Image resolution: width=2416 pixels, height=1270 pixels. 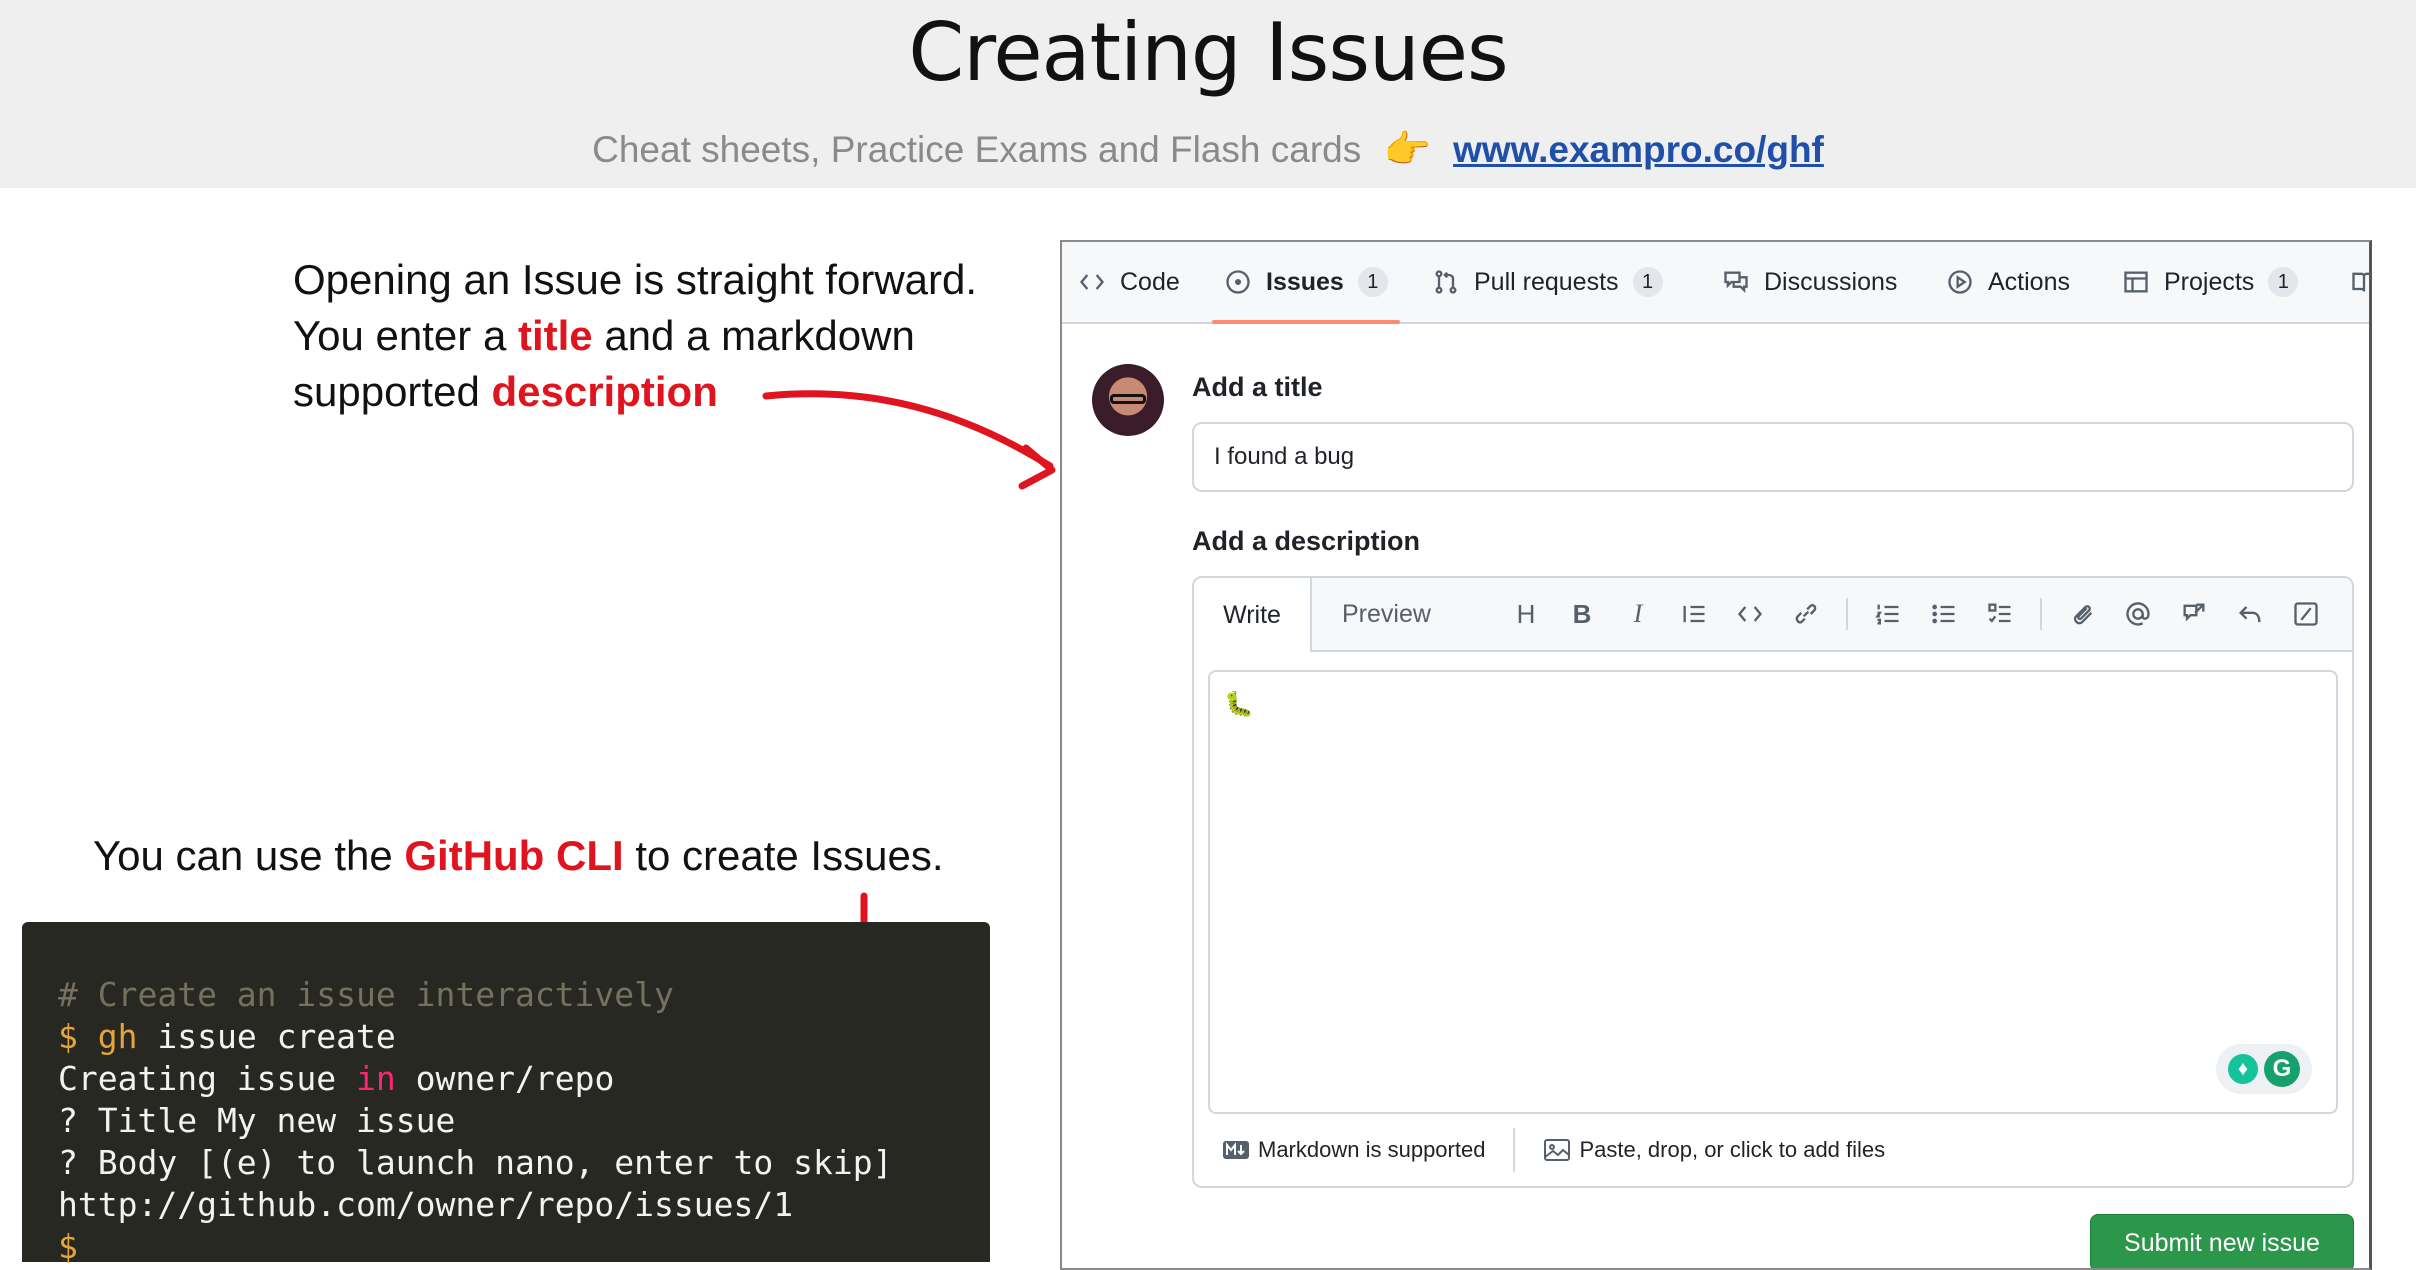 I want to click on slash-command-icon, so click(x=2306, y=614).